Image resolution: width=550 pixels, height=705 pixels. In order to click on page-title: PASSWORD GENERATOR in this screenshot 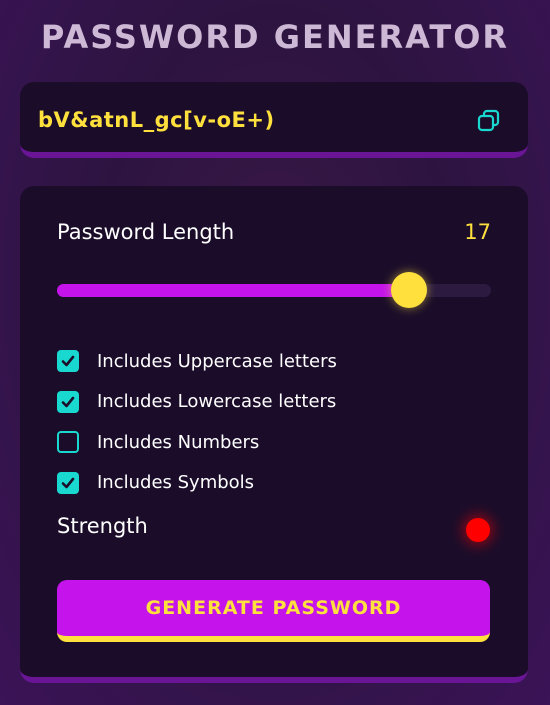, I will do `click(275, 37)`.